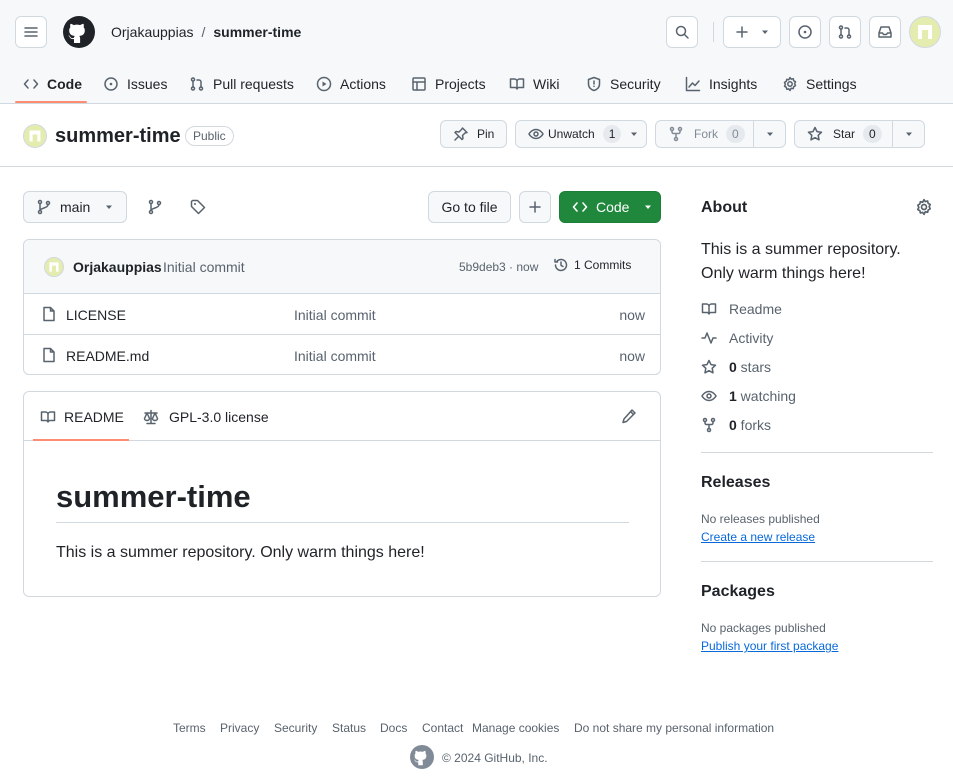 The image size is (953, 776). I want to click on stars-count: 0, so click(733, 367).